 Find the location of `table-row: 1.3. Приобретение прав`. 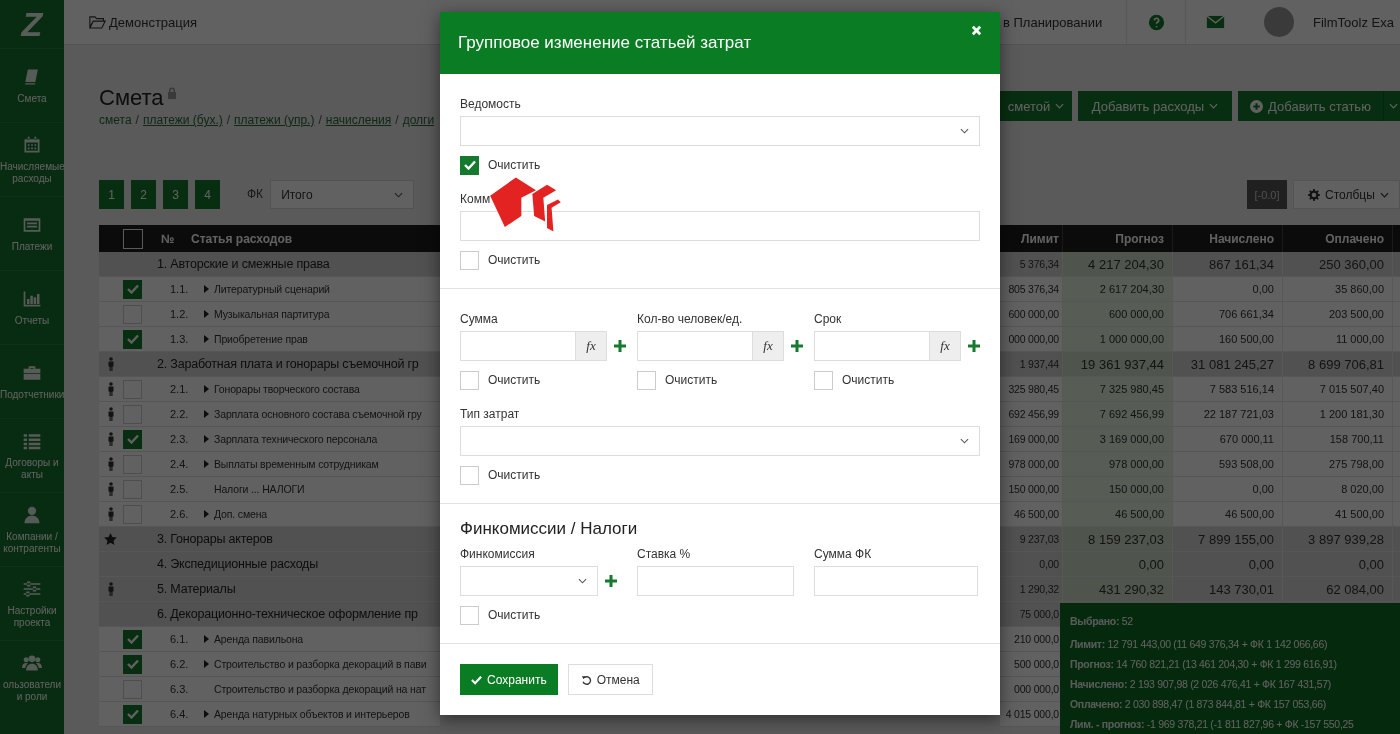

table-row: 1.3. Приобретение прав is located at coordinates (269, 339).